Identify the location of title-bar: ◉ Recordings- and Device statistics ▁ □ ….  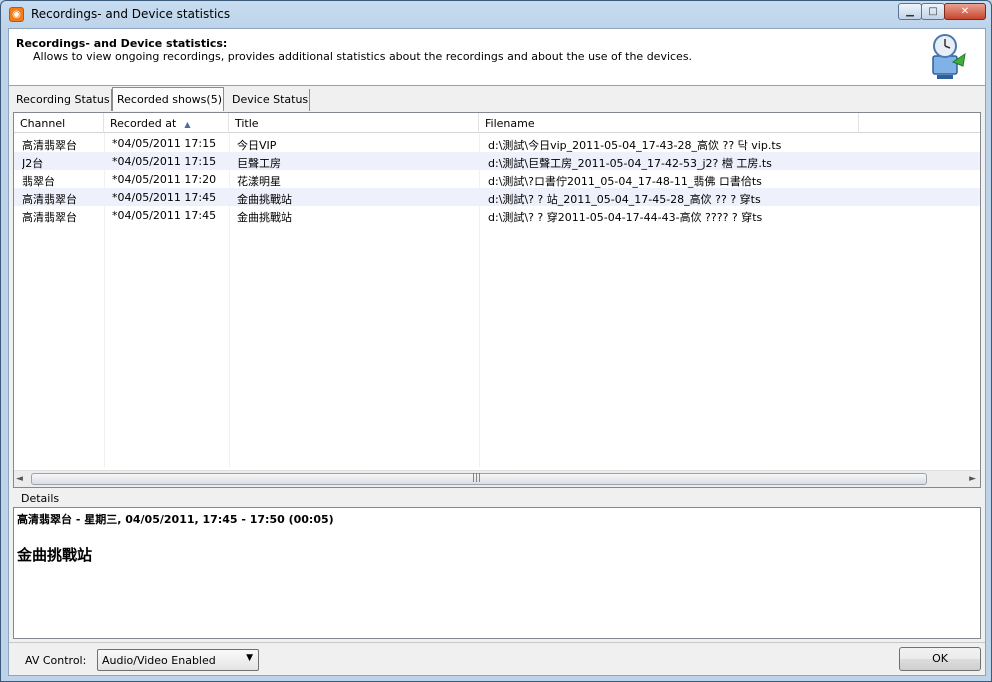
(496, 14).